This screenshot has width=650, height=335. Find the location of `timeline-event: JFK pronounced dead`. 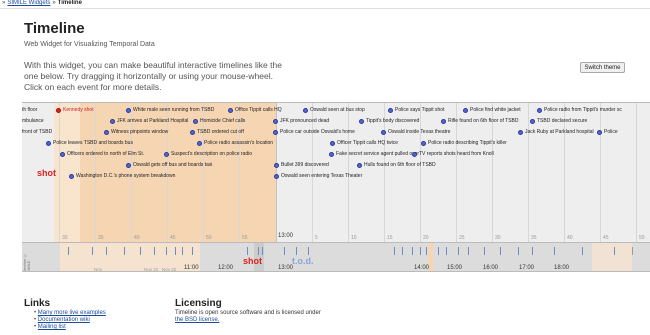

timeline-event: JFK pronounced dead is located at coordinates (301, 121).